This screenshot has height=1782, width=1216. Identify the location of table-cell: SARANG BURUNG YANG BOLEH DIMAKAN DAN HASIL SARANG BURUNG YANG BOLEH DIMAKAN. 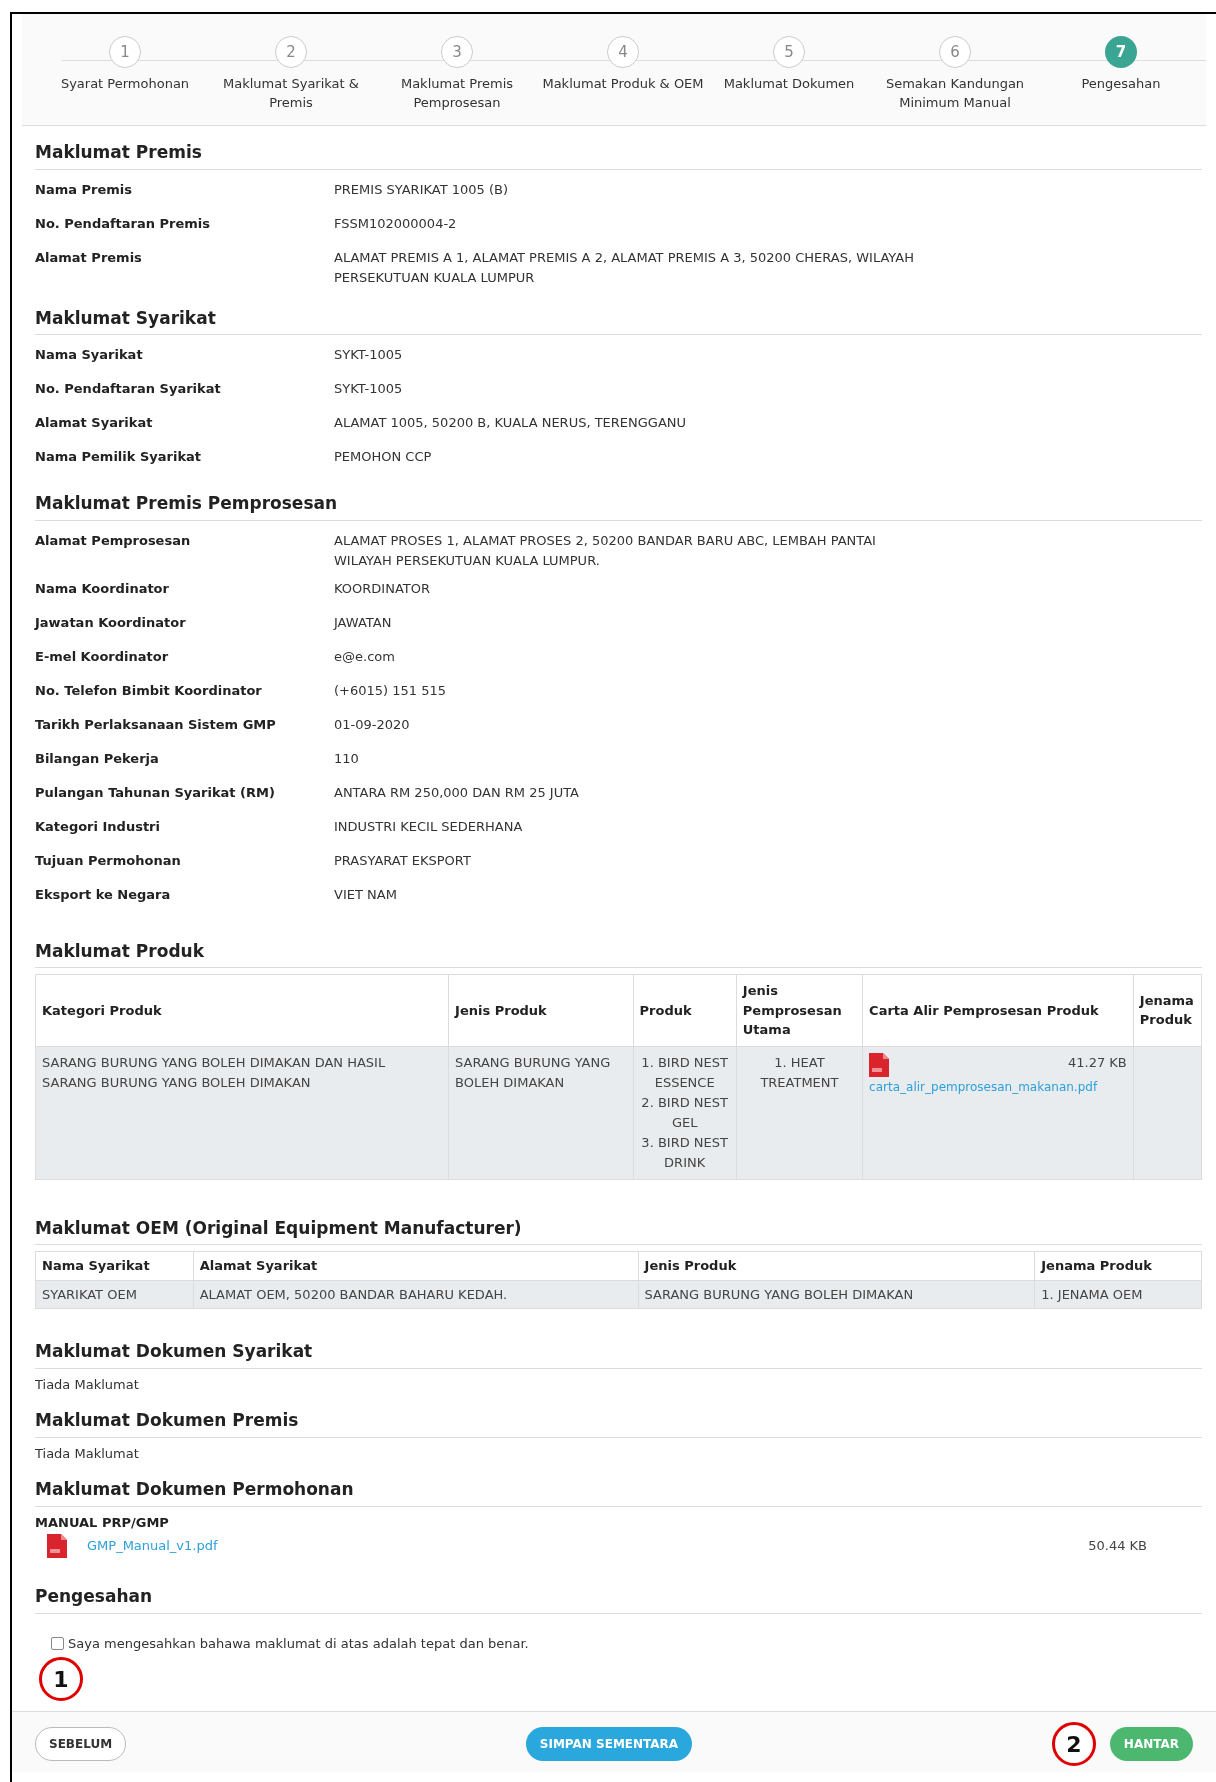
(242, 1112).